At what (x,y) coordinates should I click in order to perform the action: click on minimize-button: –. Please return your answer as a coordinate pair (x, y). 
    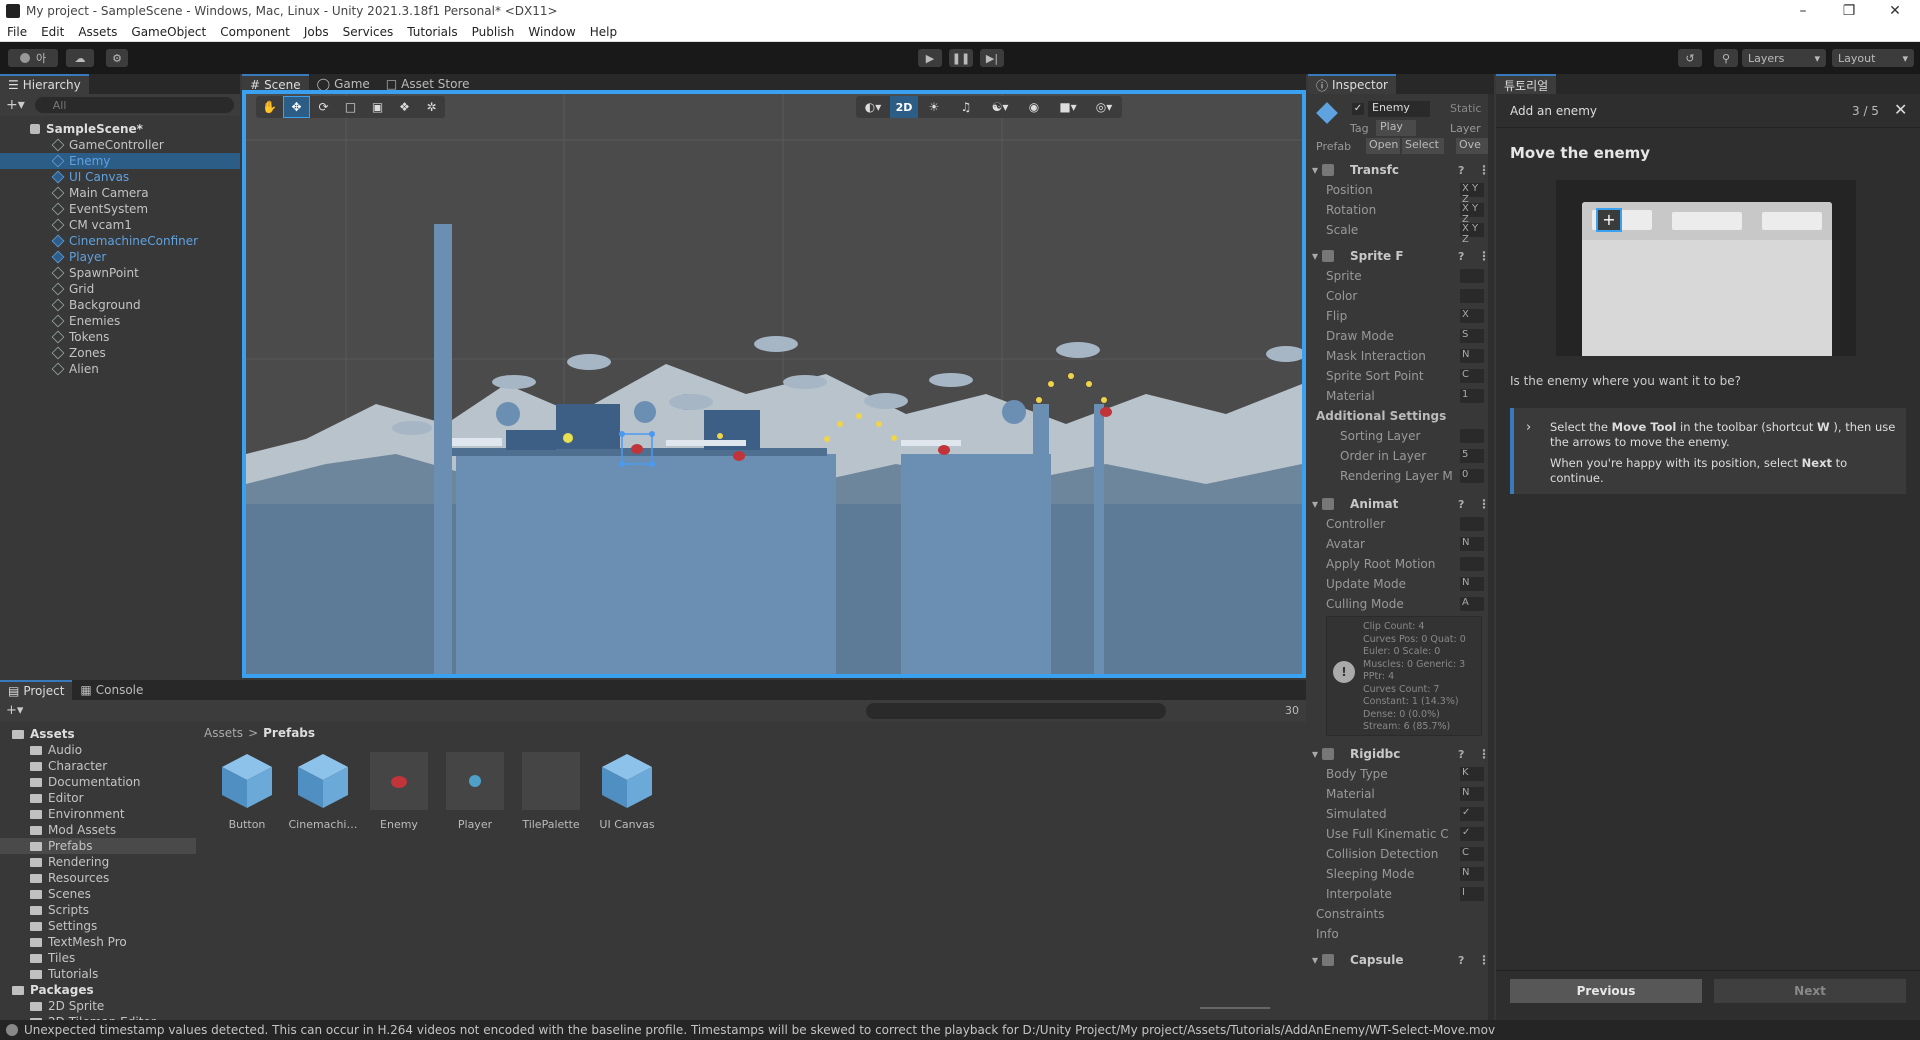
    Looking at the image, I should click on (1803, 11).